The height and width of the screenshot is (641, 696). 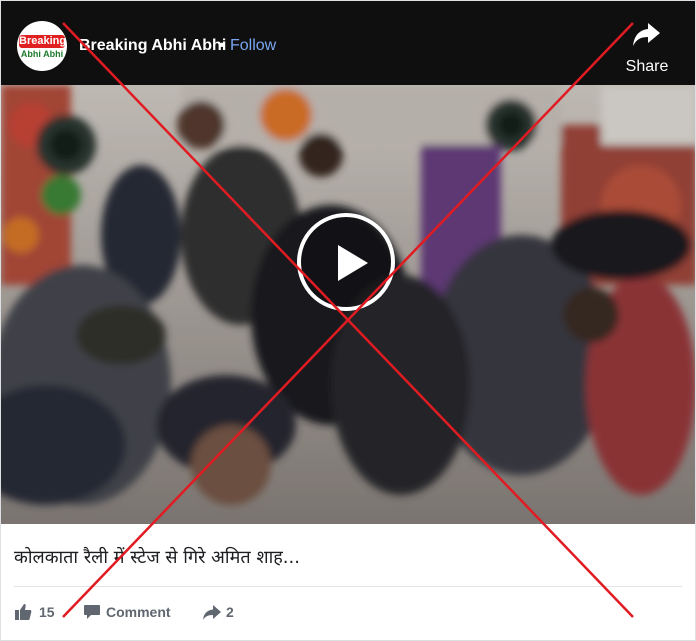 What do you see at coordinates (348, 586) in the screenshot?
I see `actions-divider` at bounding box center [348, 586].